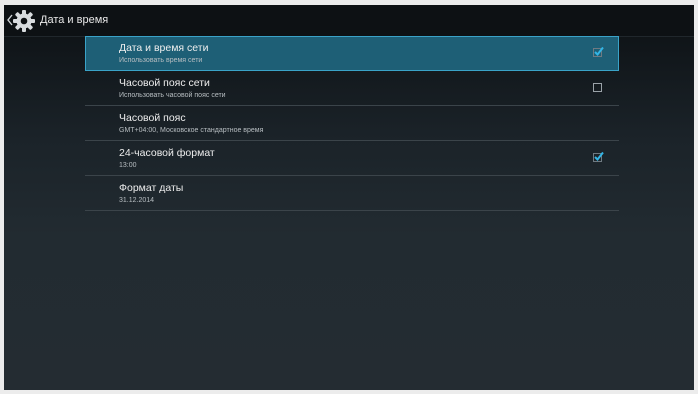 The height and width of the screenshot is (394, 698). I want to click on setting-title: Дата и время сети, so click(164, 48).